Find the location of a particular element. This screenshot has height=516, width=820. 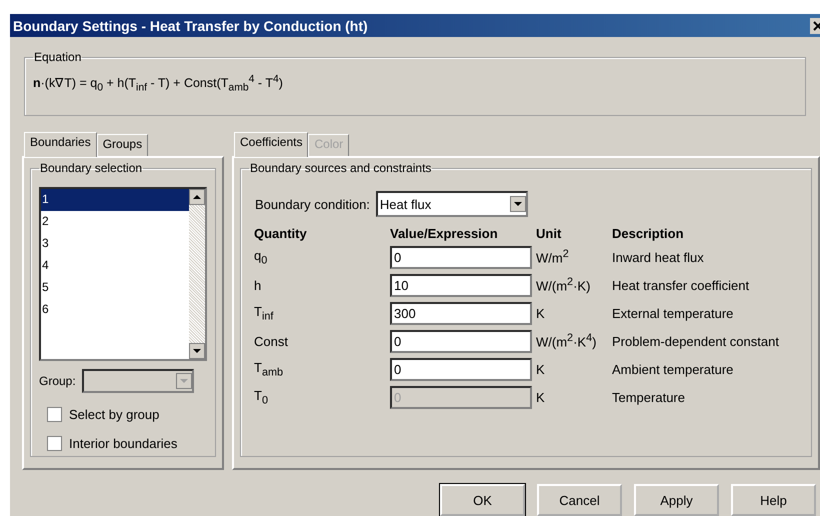

quantity-label: T$_{0}$ is located at coordinates (261, 397).